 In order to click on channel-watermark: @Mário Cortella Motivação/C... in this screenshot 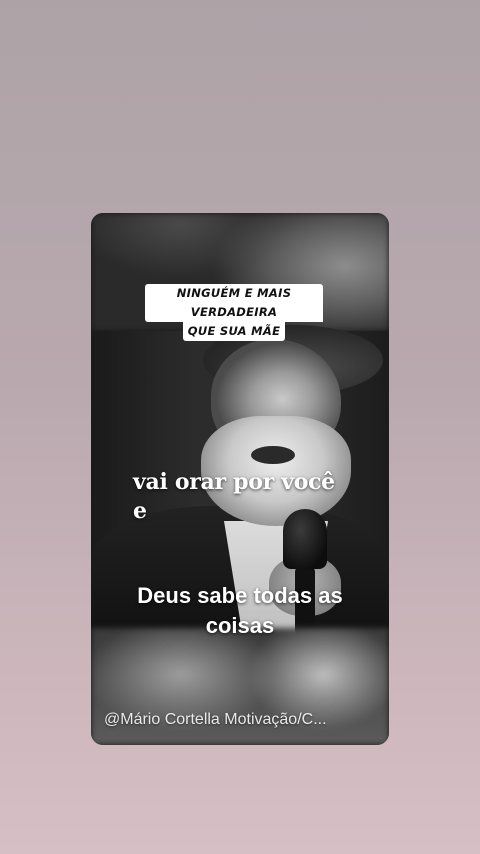, I will do `click(215, 719)`.